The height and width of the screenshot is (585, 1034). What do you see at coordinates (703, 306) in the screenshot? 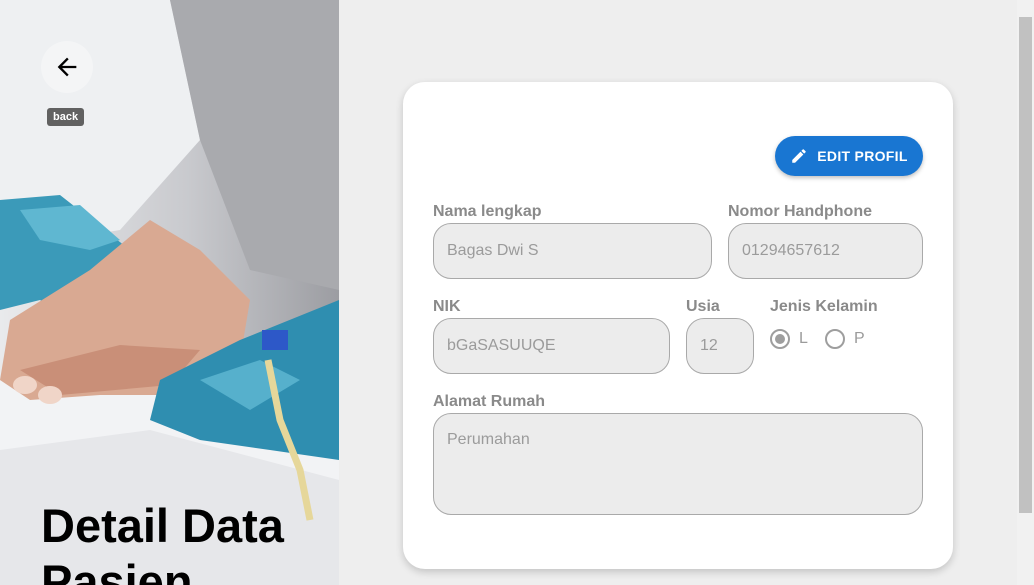
I see `age-label: Usia` at bounding box center [703, 306].